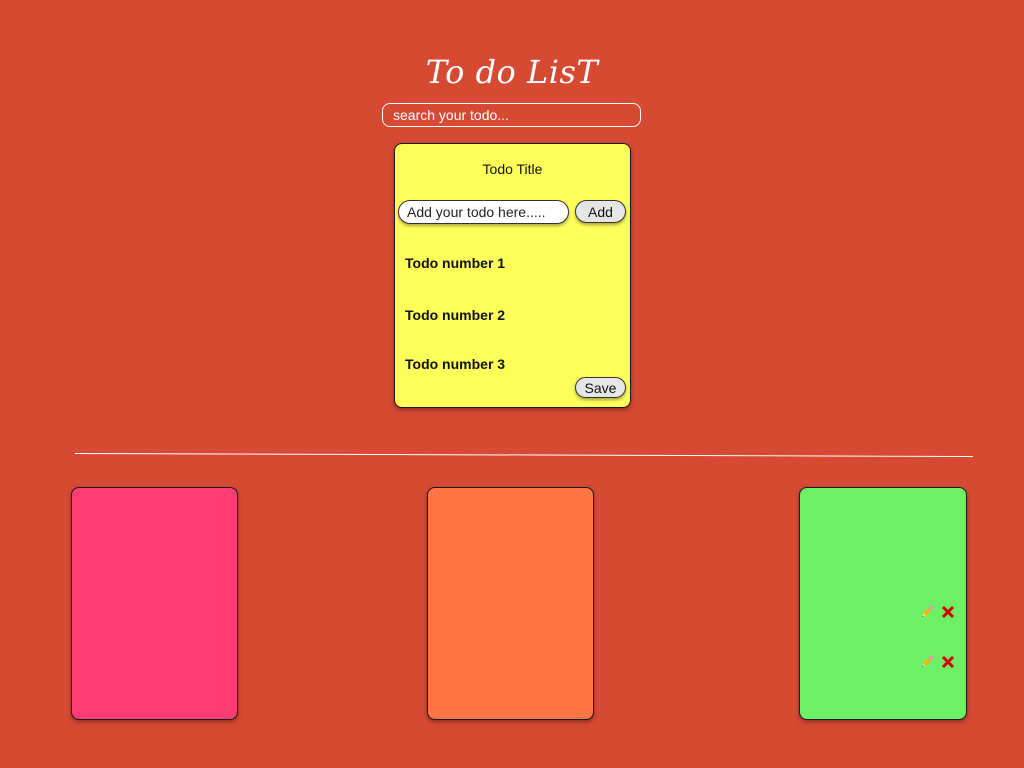  I want to click on editor-title: Todo Title, so click(512, 169).